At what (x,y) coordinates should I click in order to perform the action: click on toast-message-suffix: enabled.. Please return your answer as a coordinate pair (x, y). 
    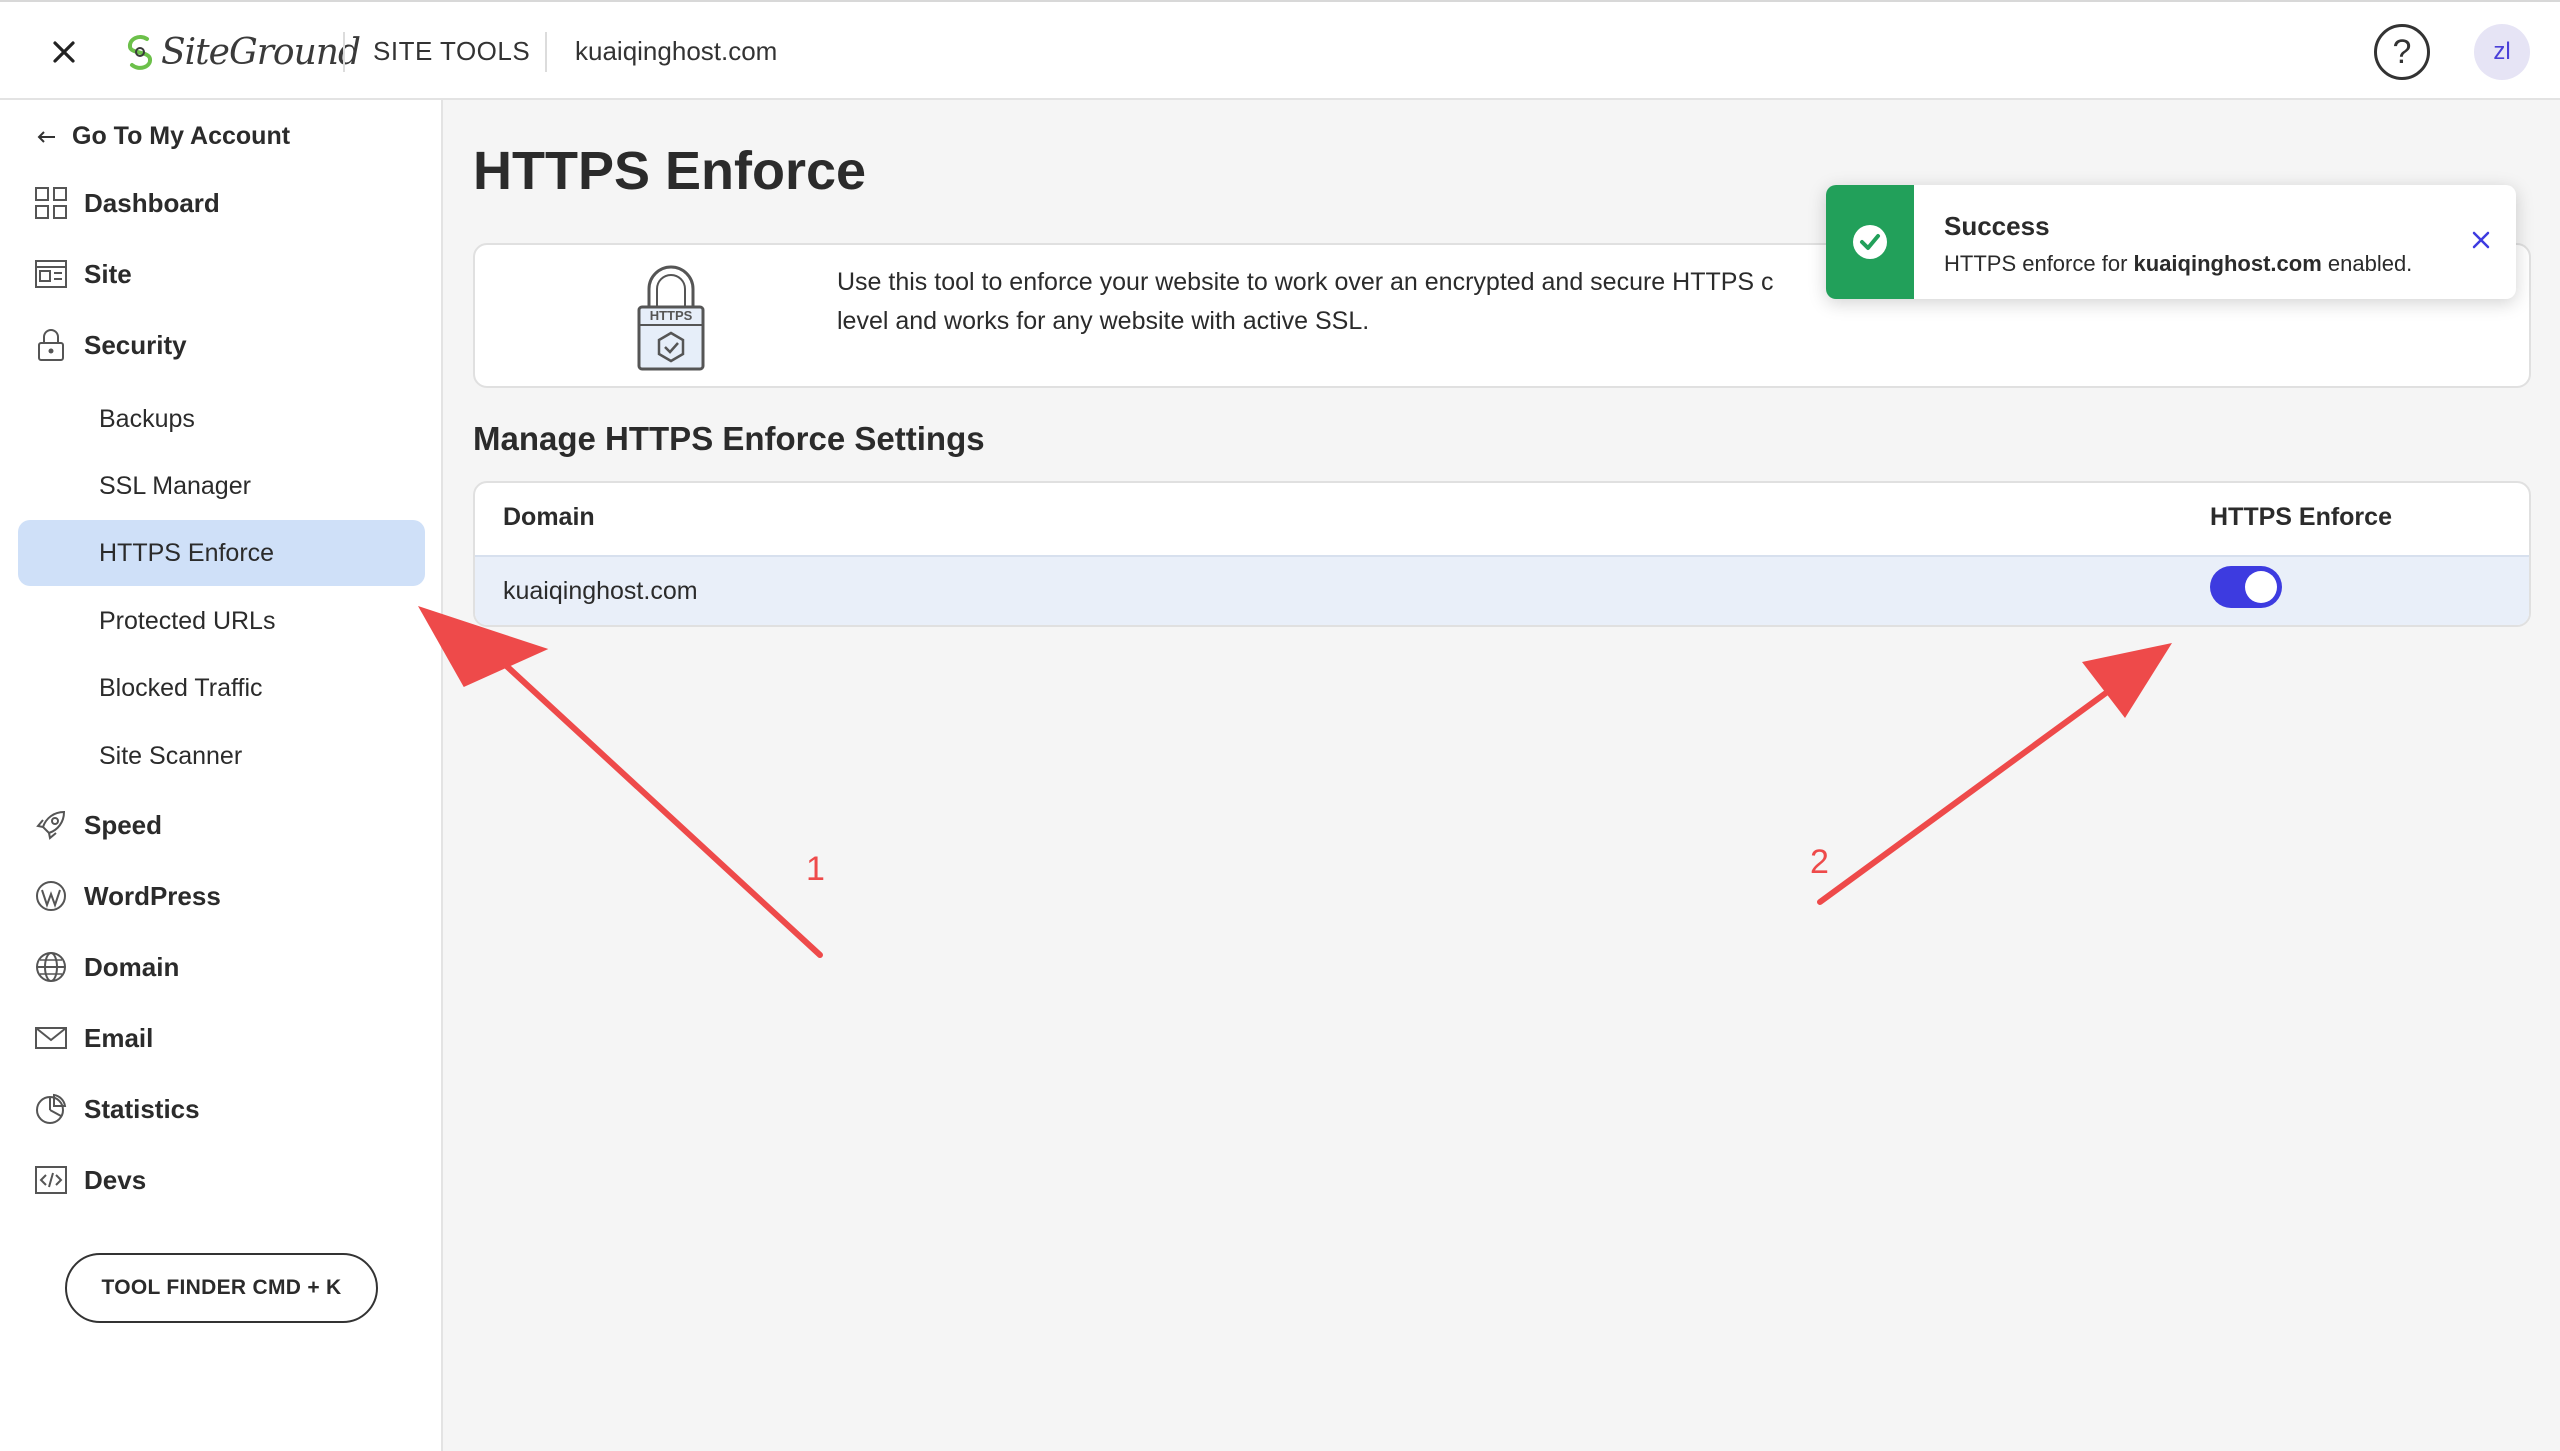
    Looking at the image, I should click on (2367, 263).